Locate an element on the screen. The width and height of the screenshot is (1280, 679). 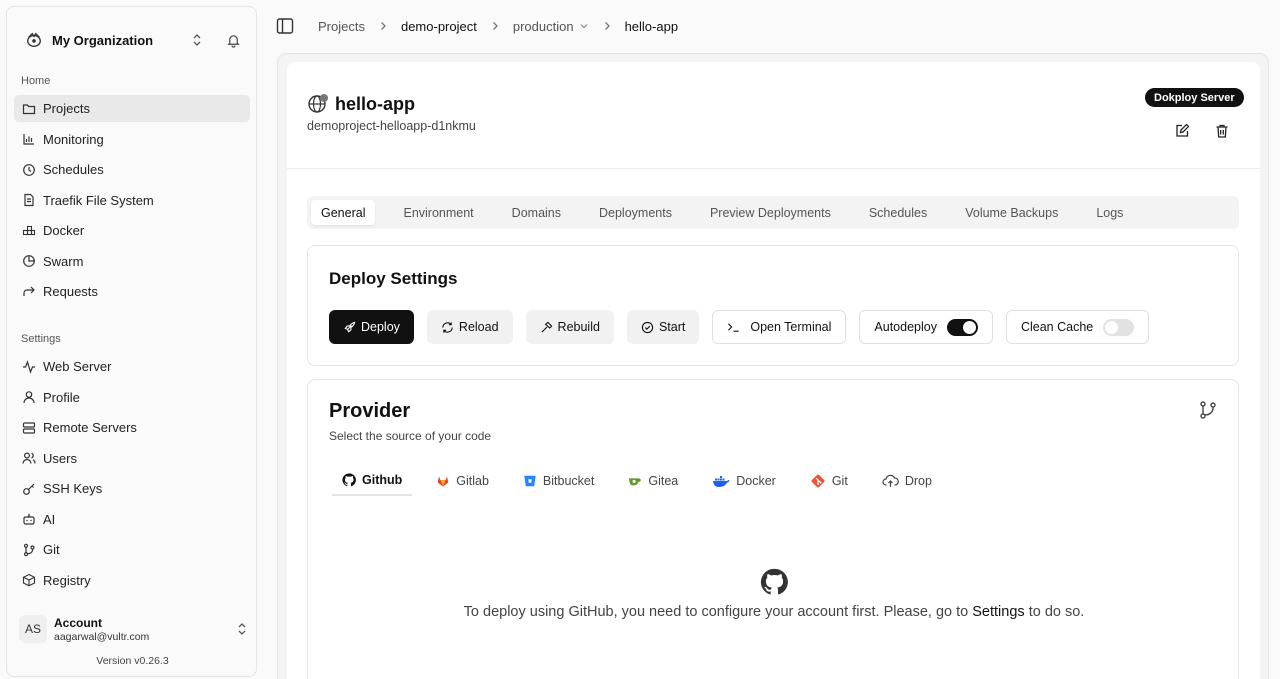
key-icon is located at coordinates (29, 489).